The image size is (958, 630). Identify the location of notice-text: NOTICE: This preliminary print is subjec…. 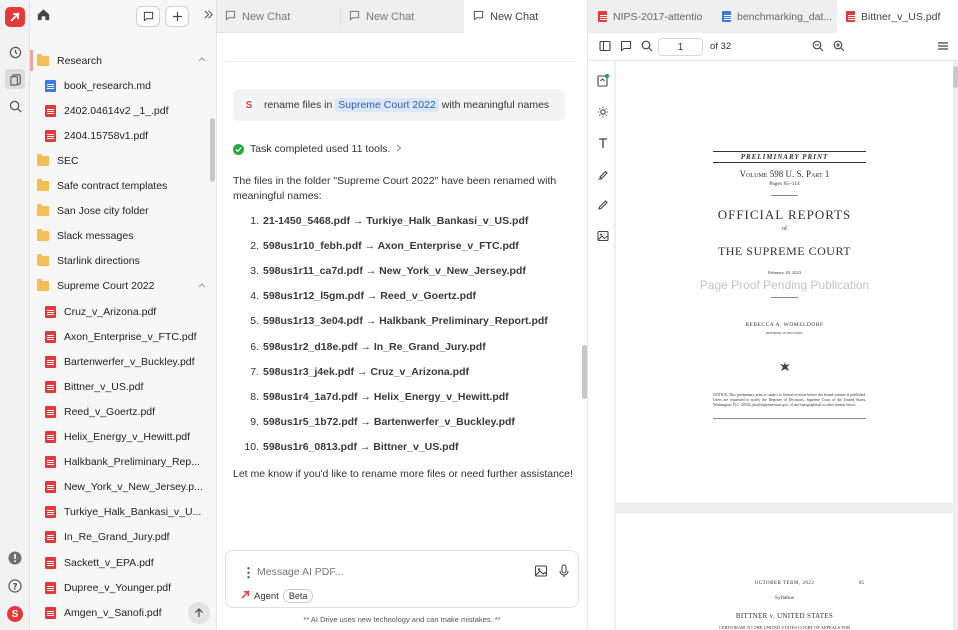
(789, 400).